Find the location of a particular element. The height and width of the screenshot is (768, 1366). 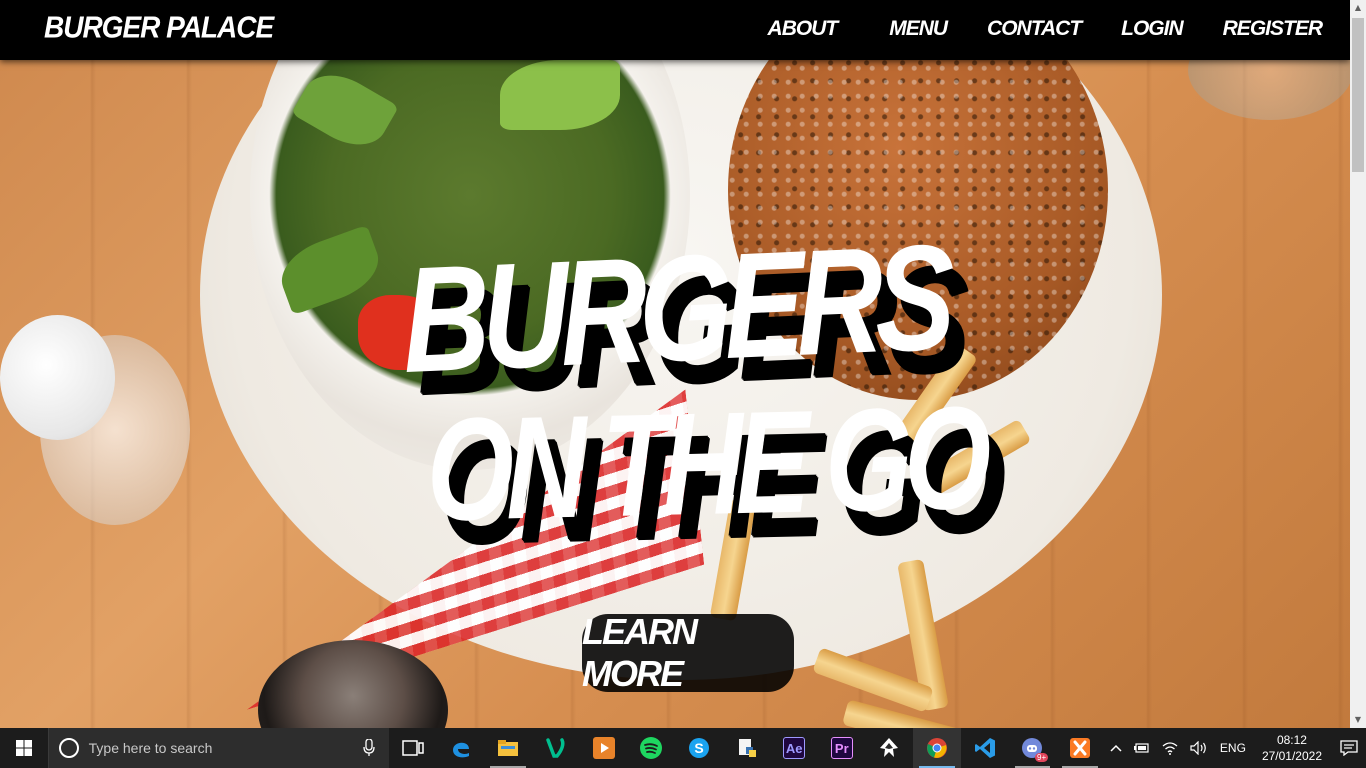

taskbar-search-box: Type here to search is located at coordinates (218, 748).